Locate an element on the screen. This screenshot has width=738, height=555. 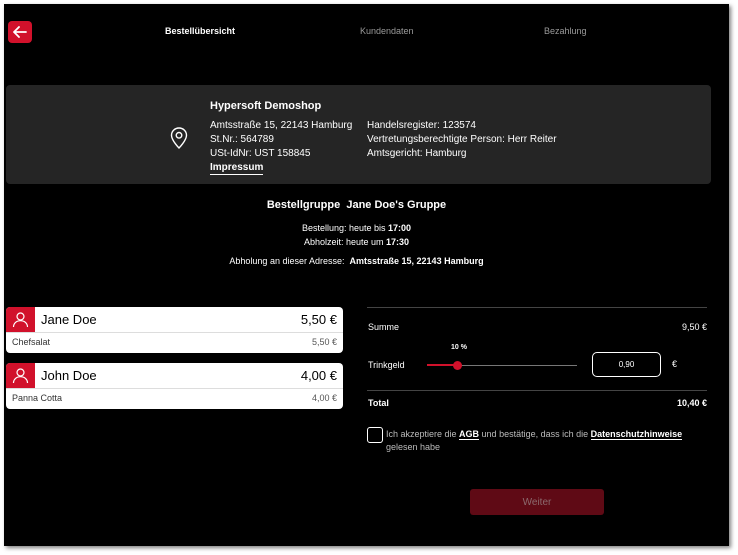
step-order-overview: Bestellübersicht is located at coordinates (200, 31).